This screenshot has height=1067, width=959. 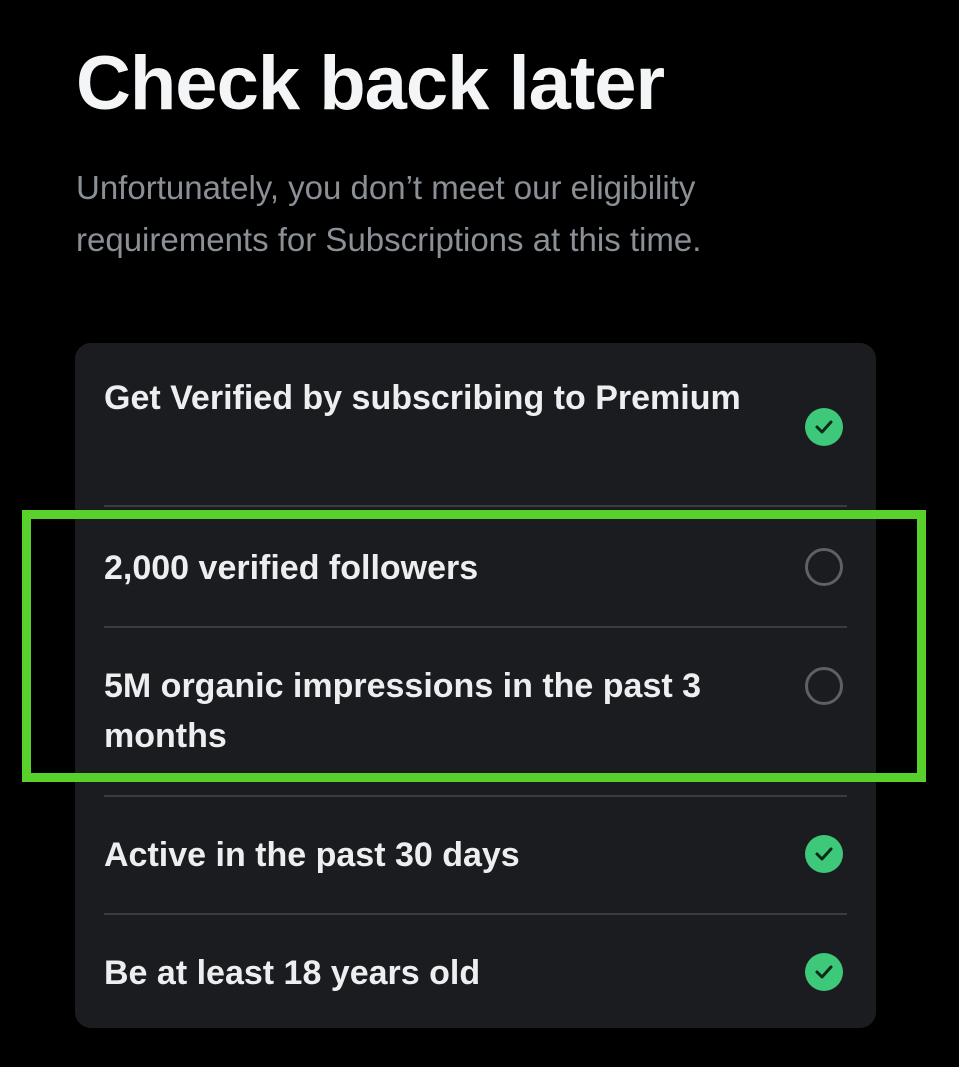 What do you see at coordinates (312, 855) in the screenshot?
I see `requirement-label: Active in the past 30 days` at bounding box center [312, 855].